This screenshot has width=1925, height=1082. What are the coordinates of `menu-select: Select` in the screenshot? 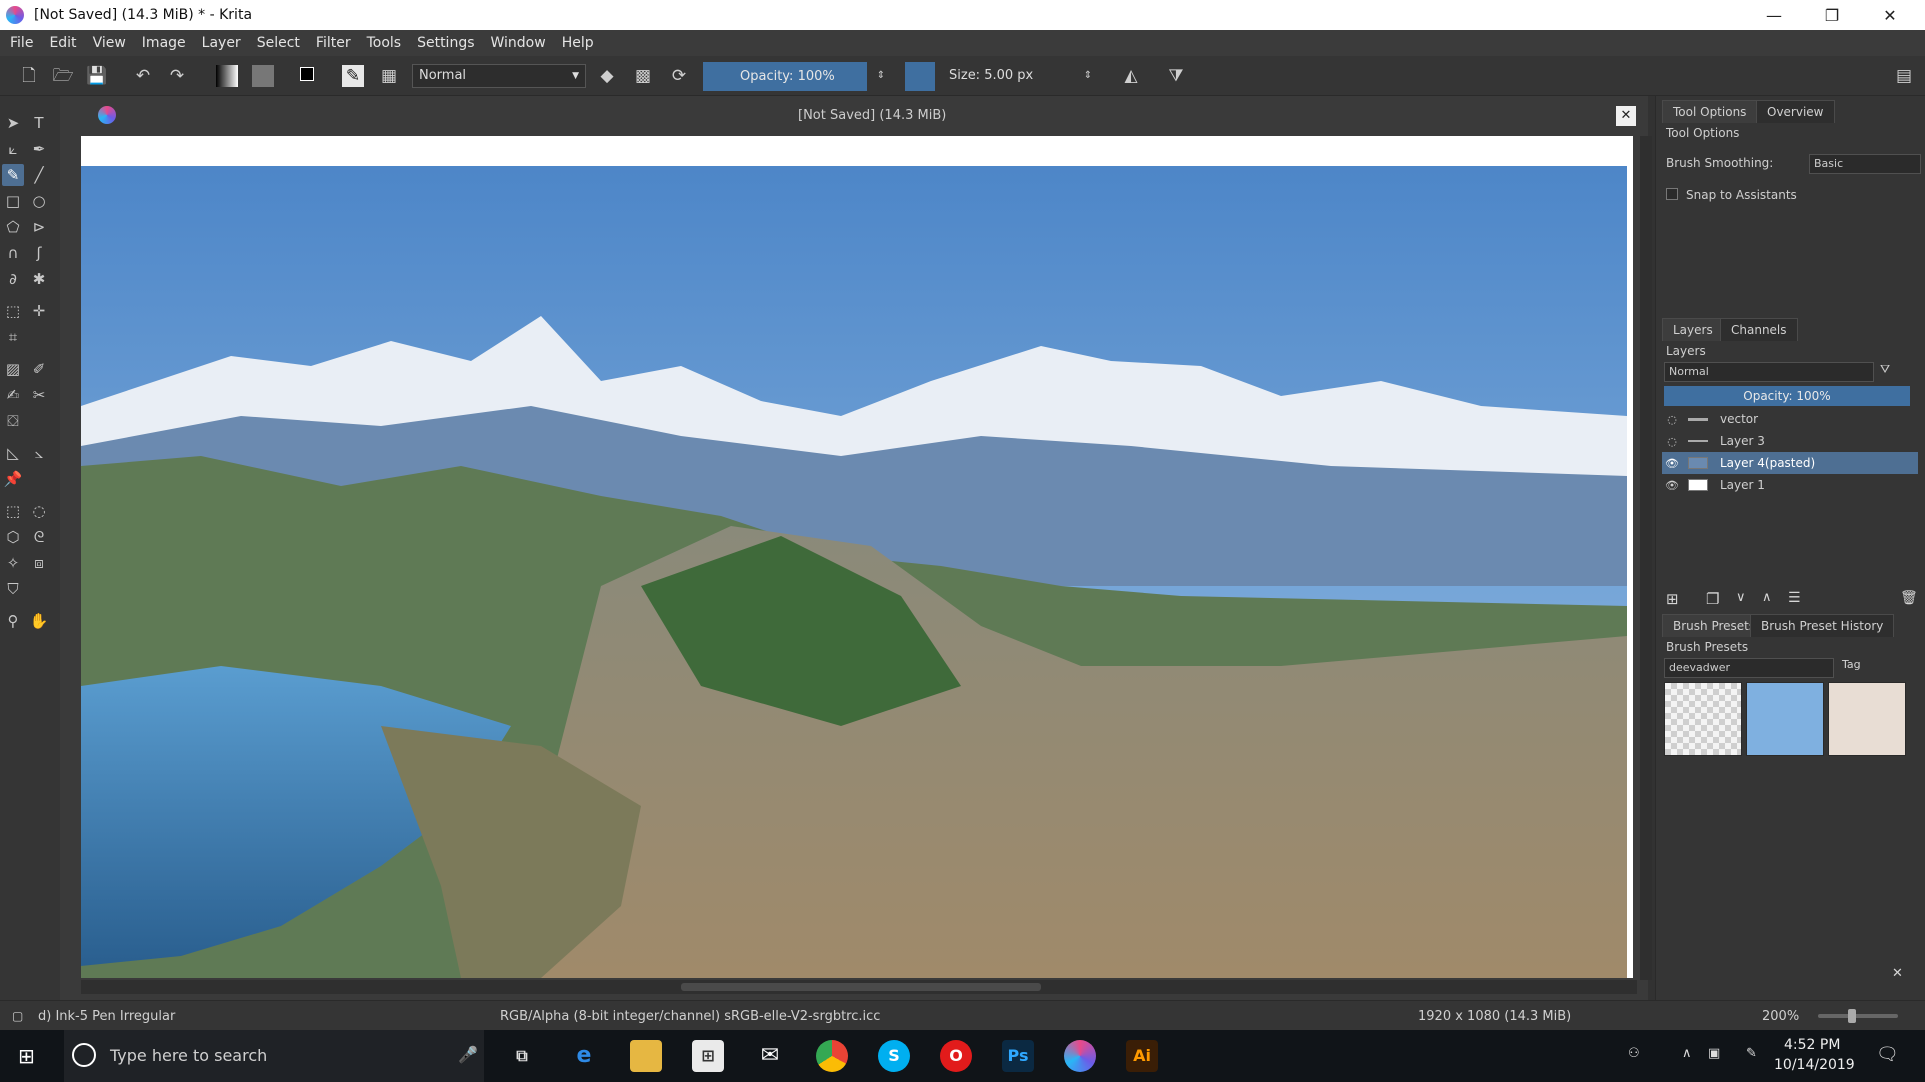 It's located at (278, 43).